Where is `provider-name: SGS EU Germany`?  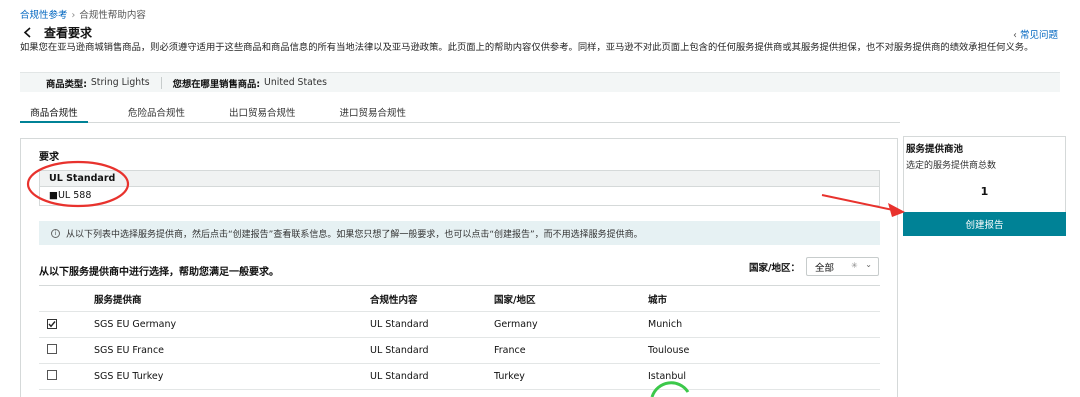 provider-name: SGS EU Germany is located at coordinates (135, 324).